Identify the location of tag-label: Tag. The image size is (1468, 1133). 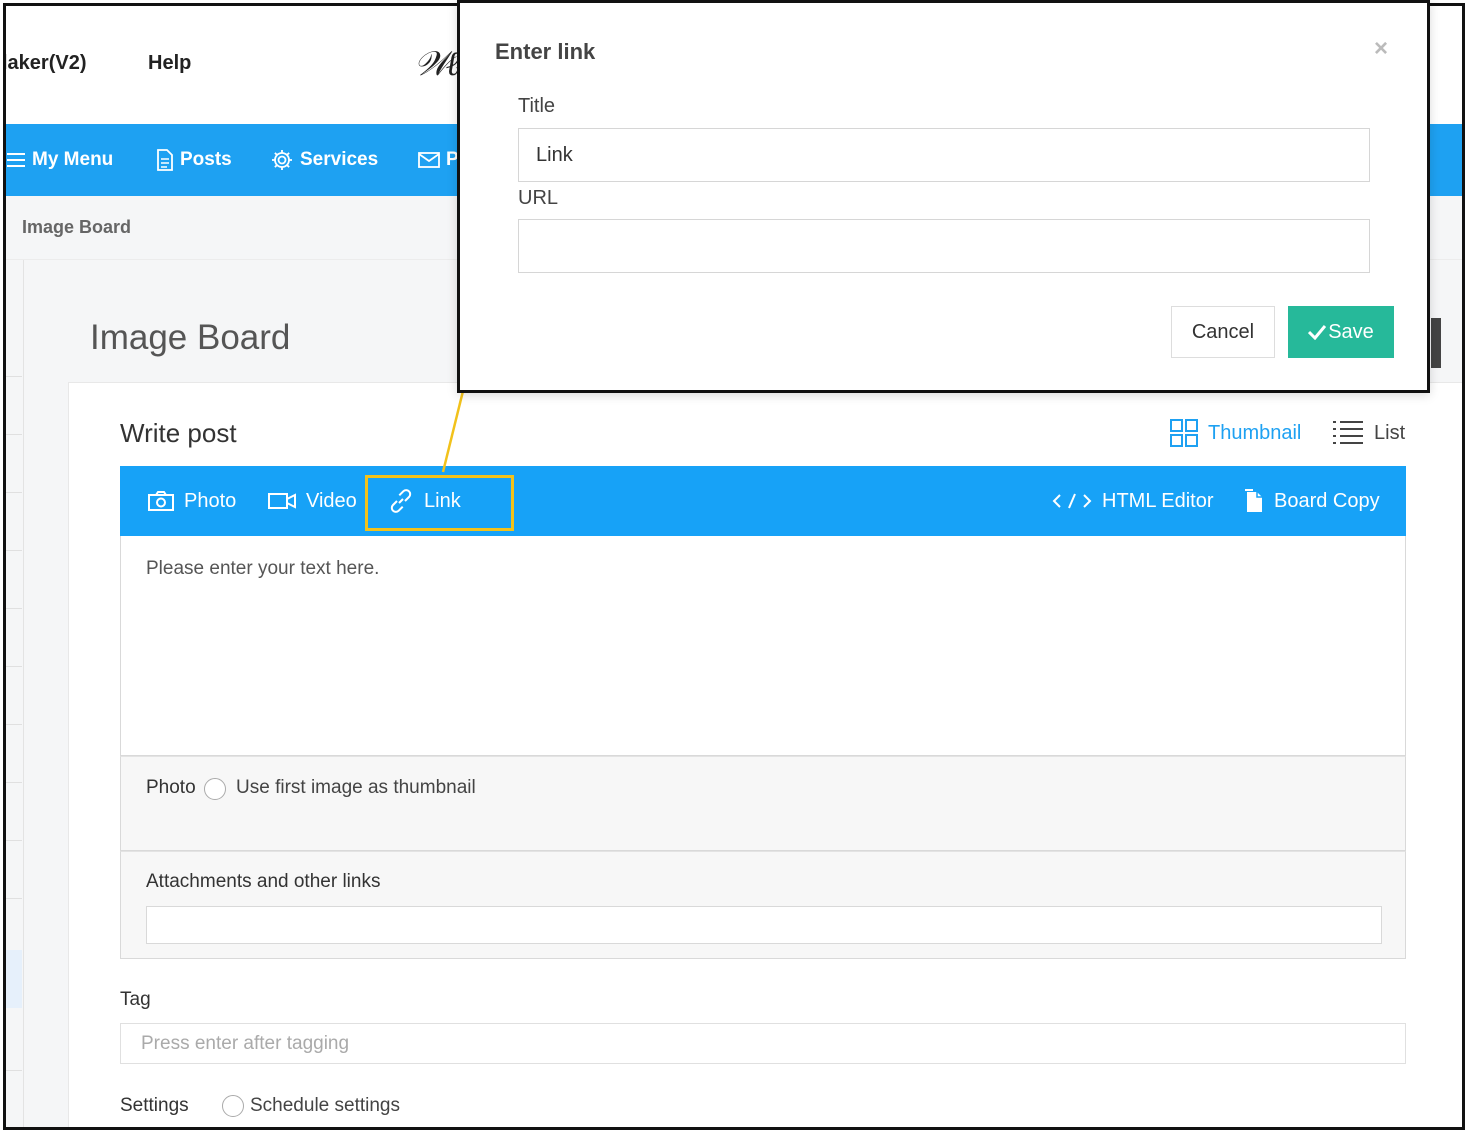
(135, 999).